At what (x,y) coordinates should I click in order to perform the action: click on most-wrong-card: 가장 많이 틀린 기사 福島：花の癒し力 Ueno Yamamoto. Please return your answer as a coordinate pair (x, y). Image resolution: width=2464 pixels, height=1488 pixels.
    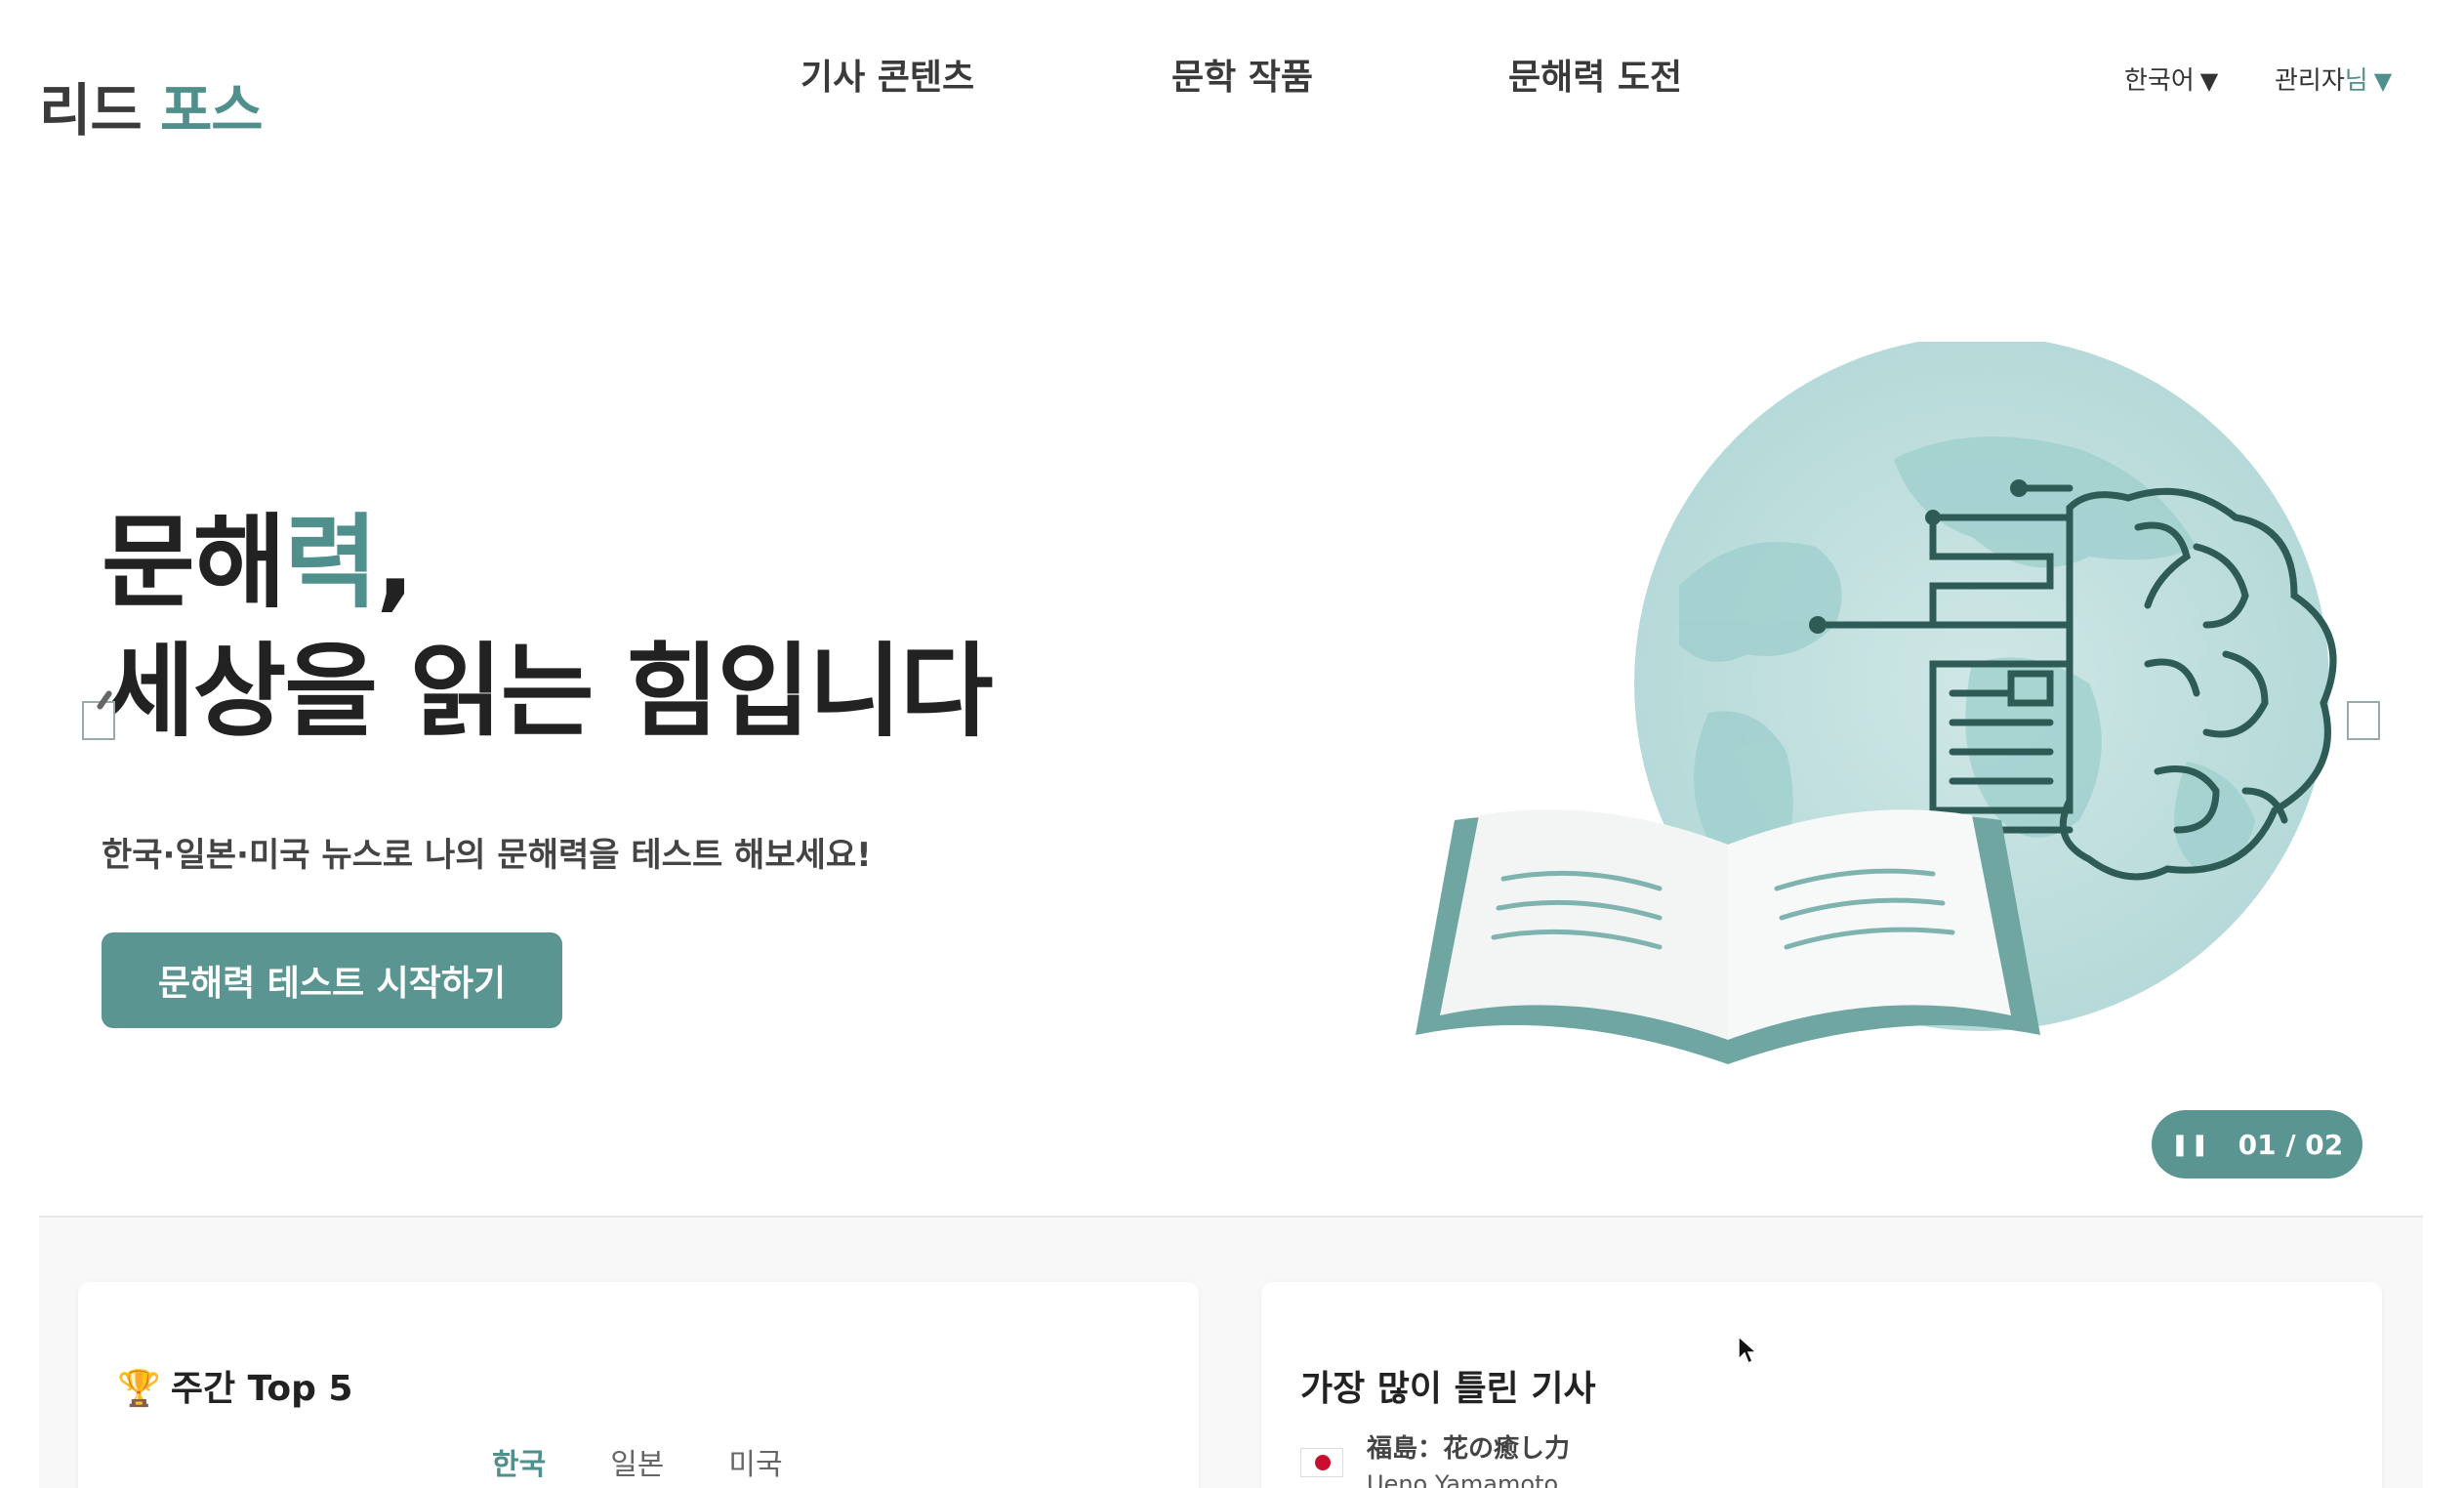
    Looking at the image, I should click on (1821, 1385).